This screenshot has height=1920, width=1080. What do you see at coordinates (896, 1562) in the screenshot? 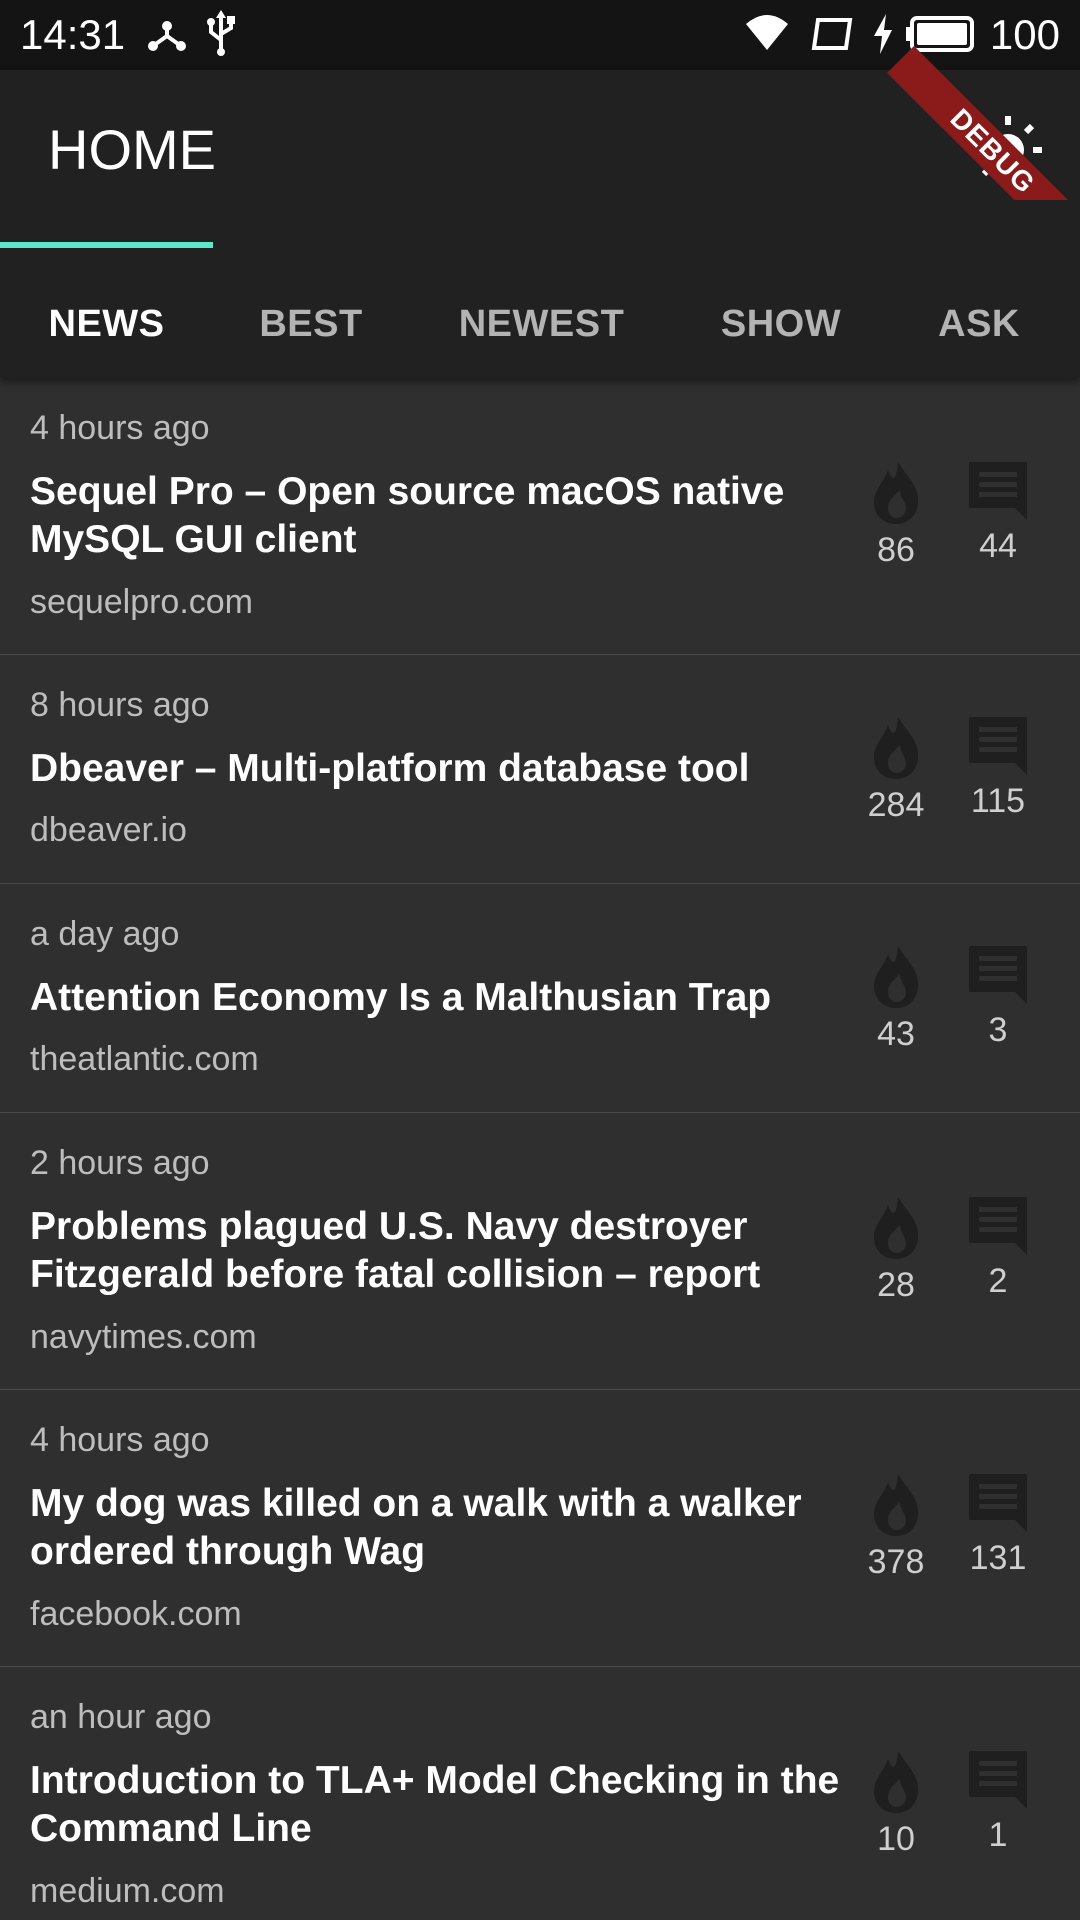
I see `score-count: 378` at bounding box center [896, 1562].